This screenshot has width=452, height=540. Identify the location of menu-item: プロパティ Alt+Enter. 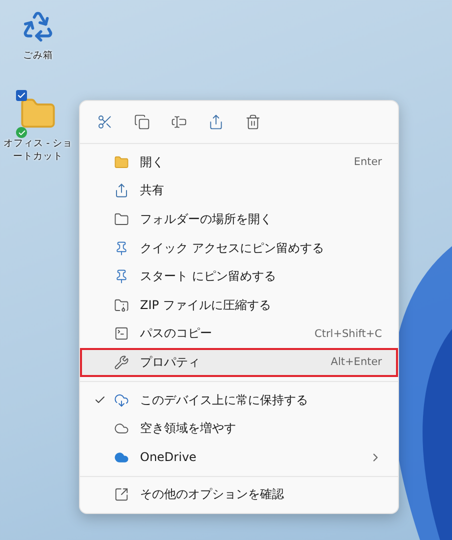
(239, 362).